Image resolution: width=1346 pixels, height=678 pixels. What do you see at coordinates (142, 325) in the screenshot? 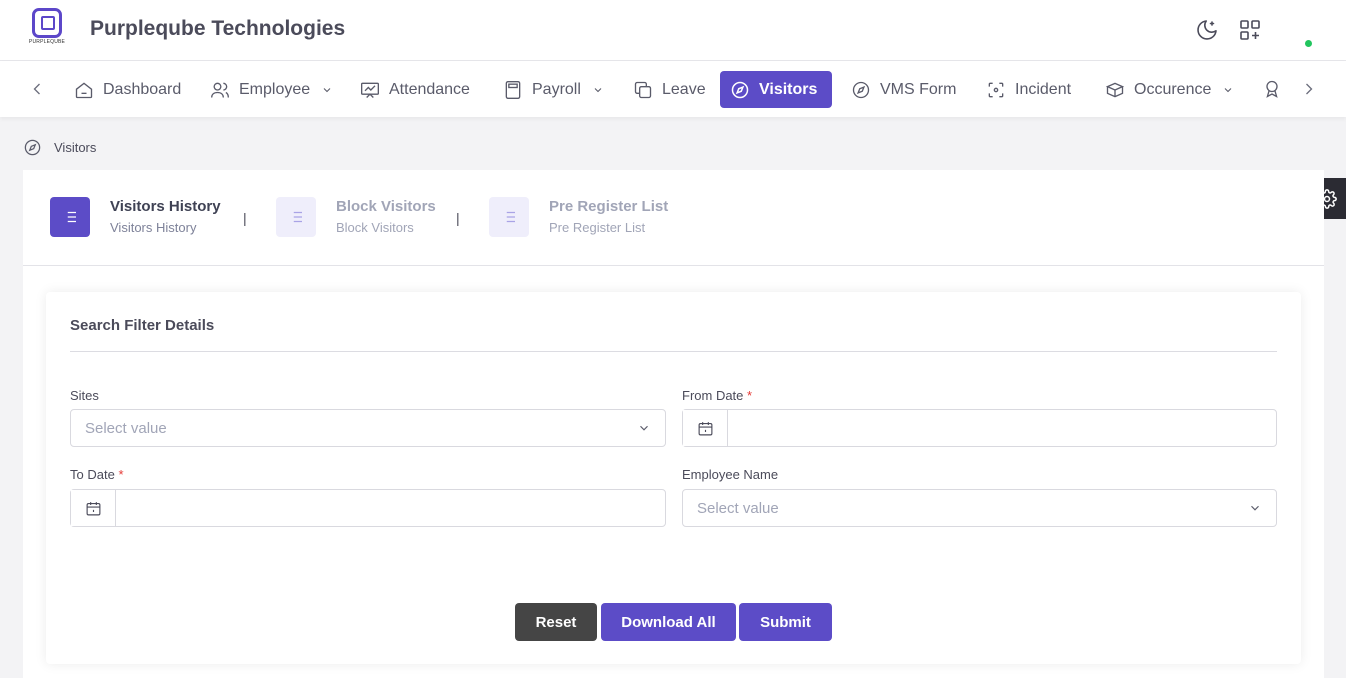
I see `filter-title: Search Filter Details` at bounding box center [142, 325].